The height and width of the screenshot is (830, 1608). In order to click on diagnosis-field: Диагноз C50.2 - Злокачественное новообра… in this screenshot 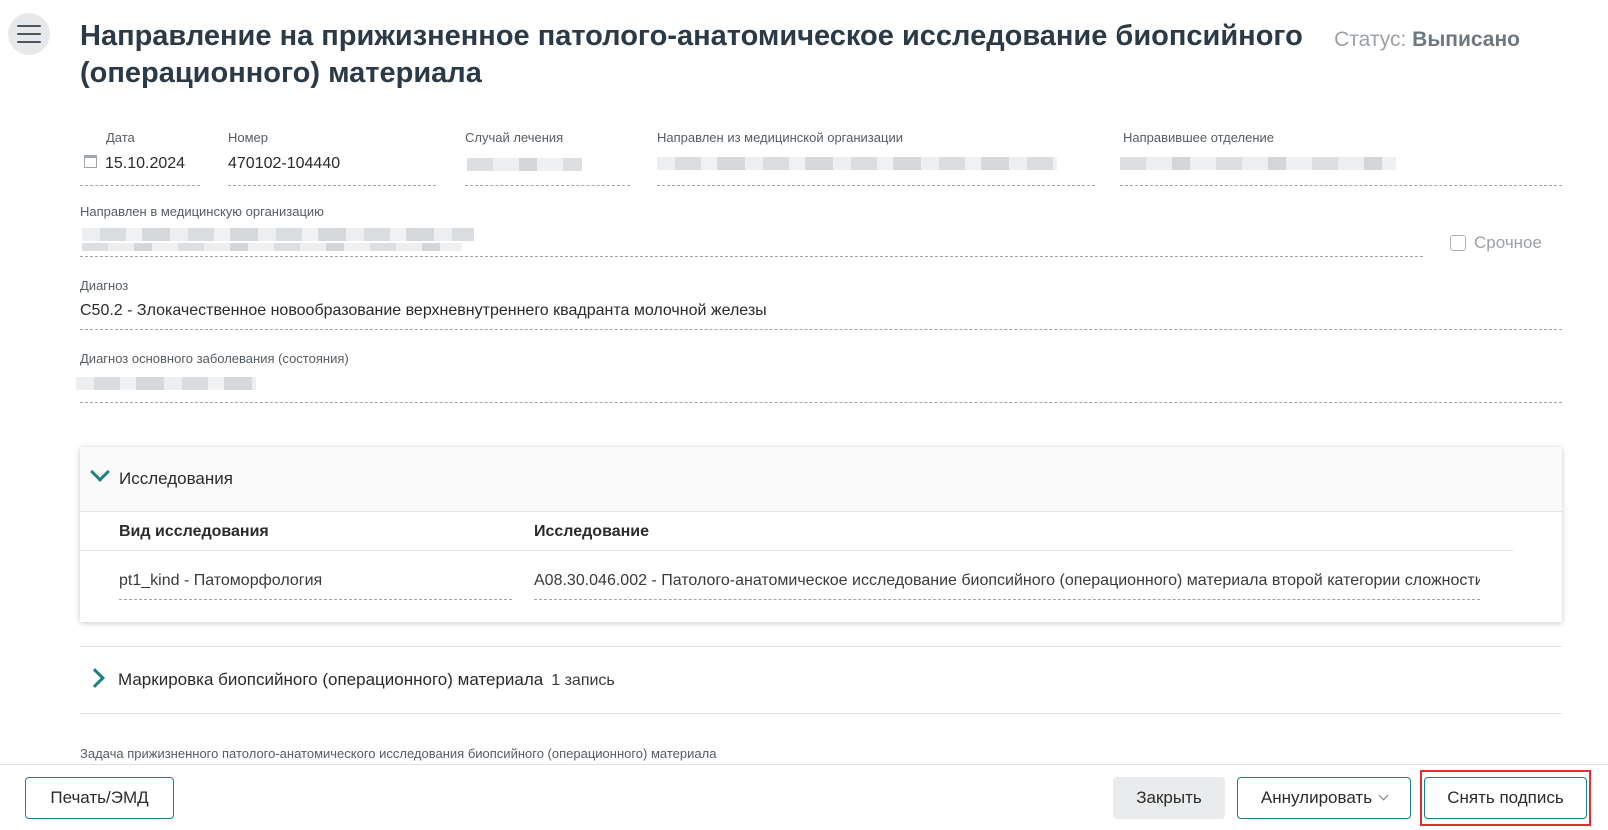, I will do `click(821, 304)`.